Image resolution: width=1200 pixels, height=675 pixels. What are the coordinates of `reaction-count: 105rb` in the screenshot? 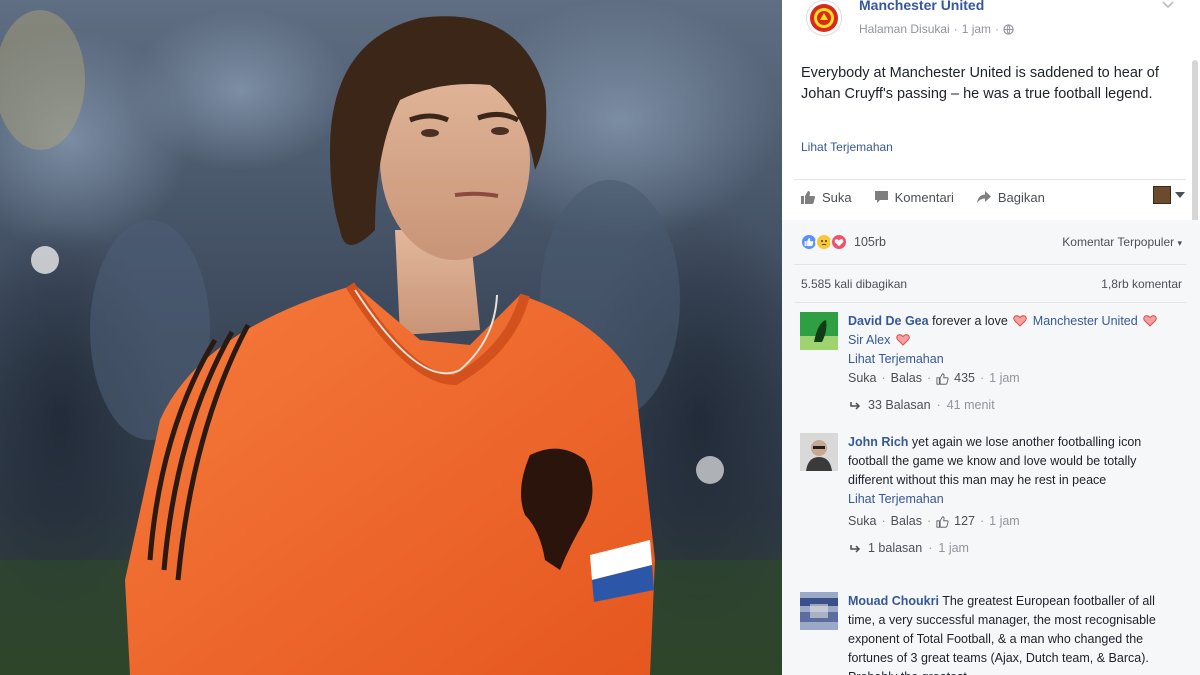 It's located at (870, 242).